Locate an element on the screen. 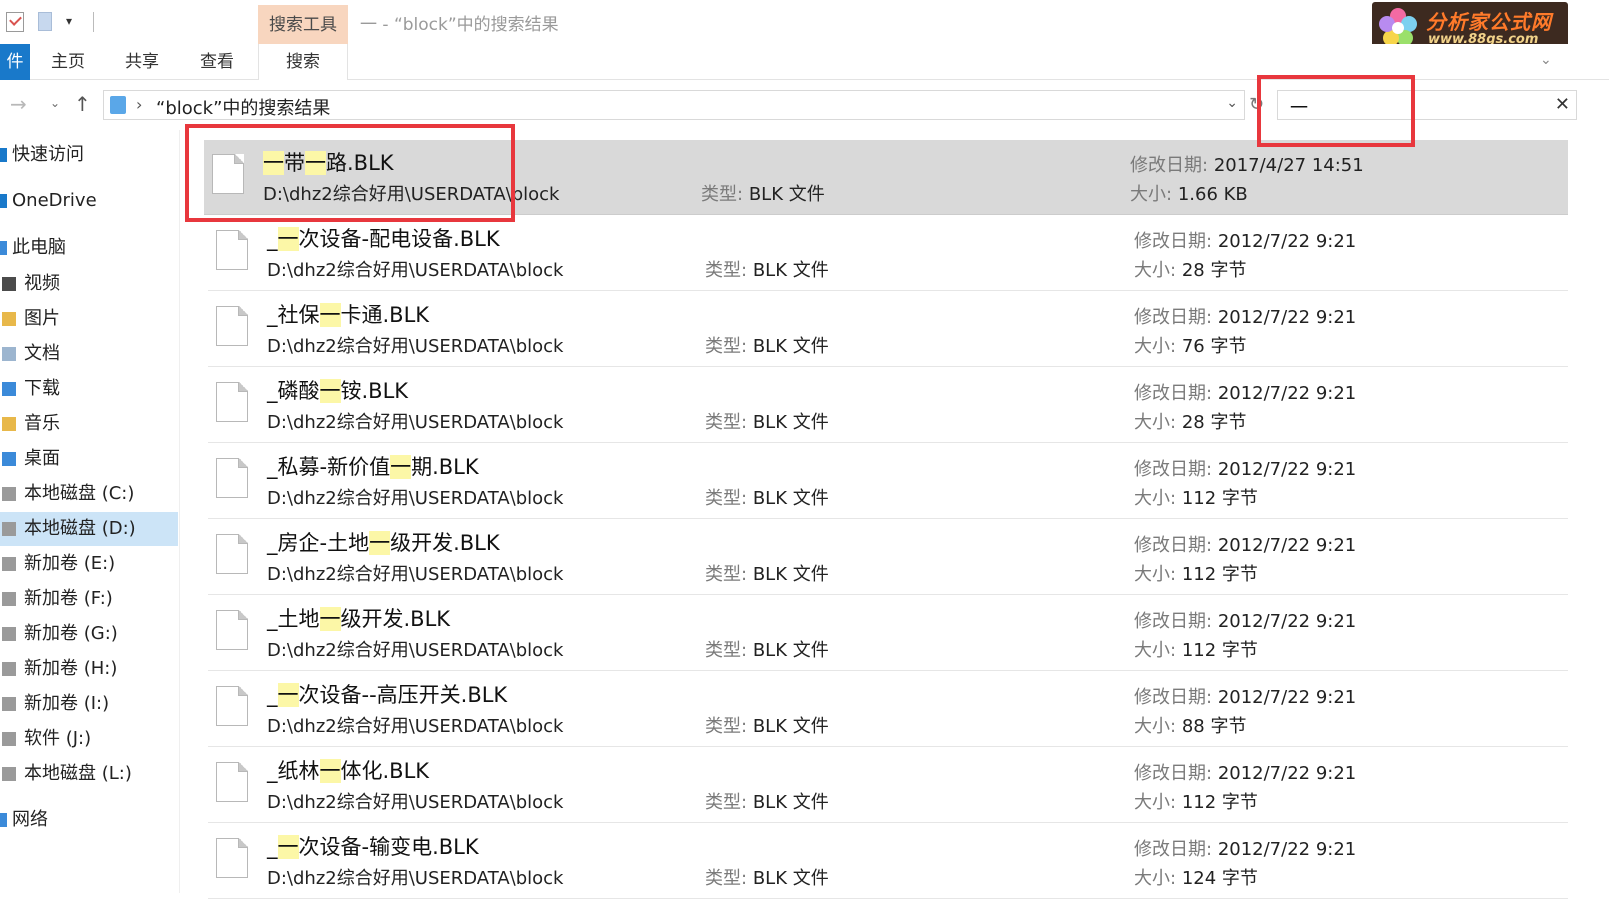 The width and height of the screenshot is (1609, 899). sidebar-item-label: 本地磁盘 (D:) is located at coordinates (80, 528).